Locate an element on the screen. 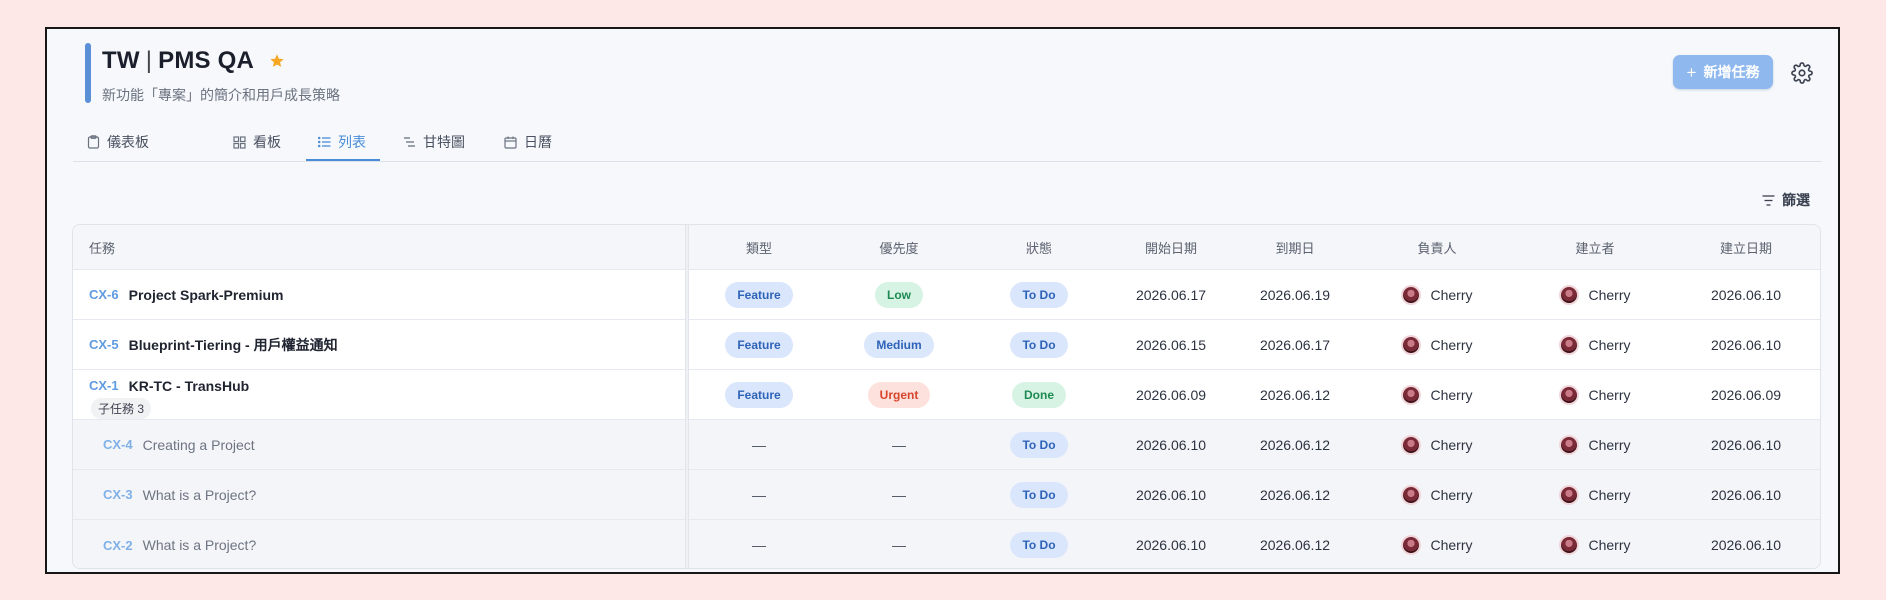 This screenshot has height=600, width=1886. due-date: 2026.06.17 is located at coordinates (1295, 344).